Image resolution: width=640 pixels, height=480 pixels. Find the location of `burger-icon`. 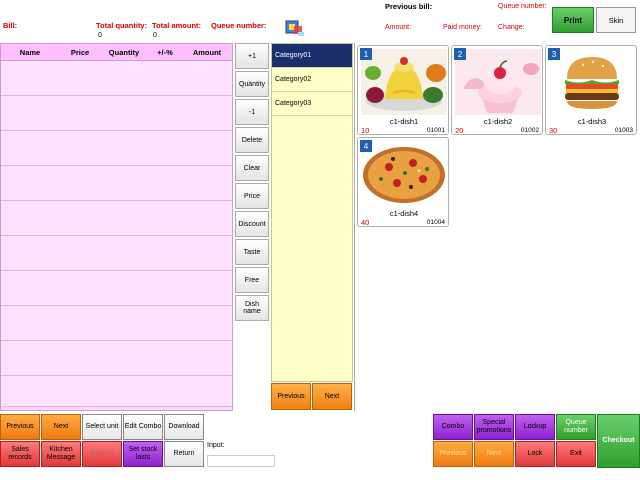

burger-icon is located at coordinates (592, 82).